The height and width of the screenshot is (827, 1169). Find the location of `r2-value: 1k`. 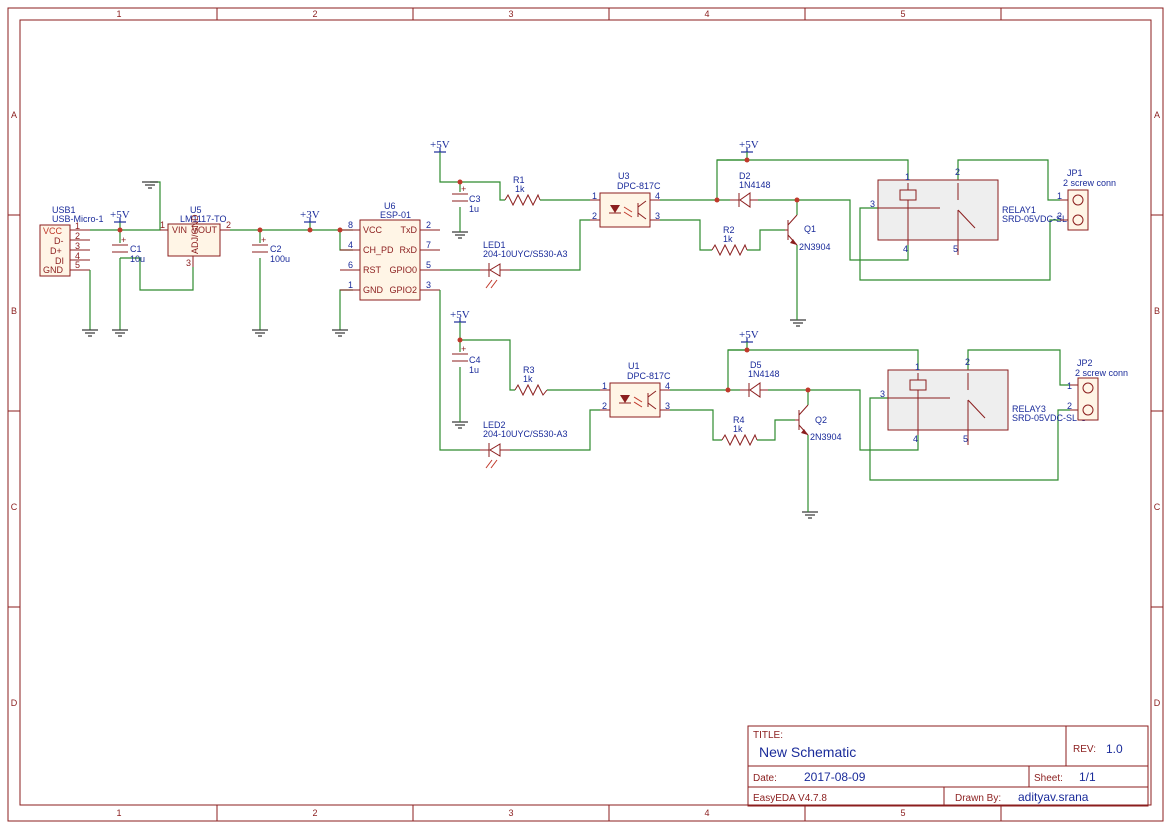

r2-value: 1k is located at coordinates (728, 239).